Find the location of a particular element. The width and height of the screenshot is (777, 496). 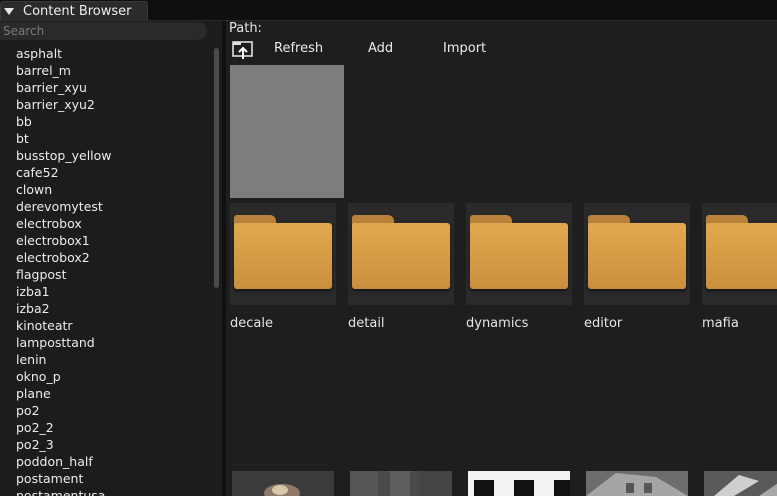

list-item: flagpost is located at coordinates (64, 274).